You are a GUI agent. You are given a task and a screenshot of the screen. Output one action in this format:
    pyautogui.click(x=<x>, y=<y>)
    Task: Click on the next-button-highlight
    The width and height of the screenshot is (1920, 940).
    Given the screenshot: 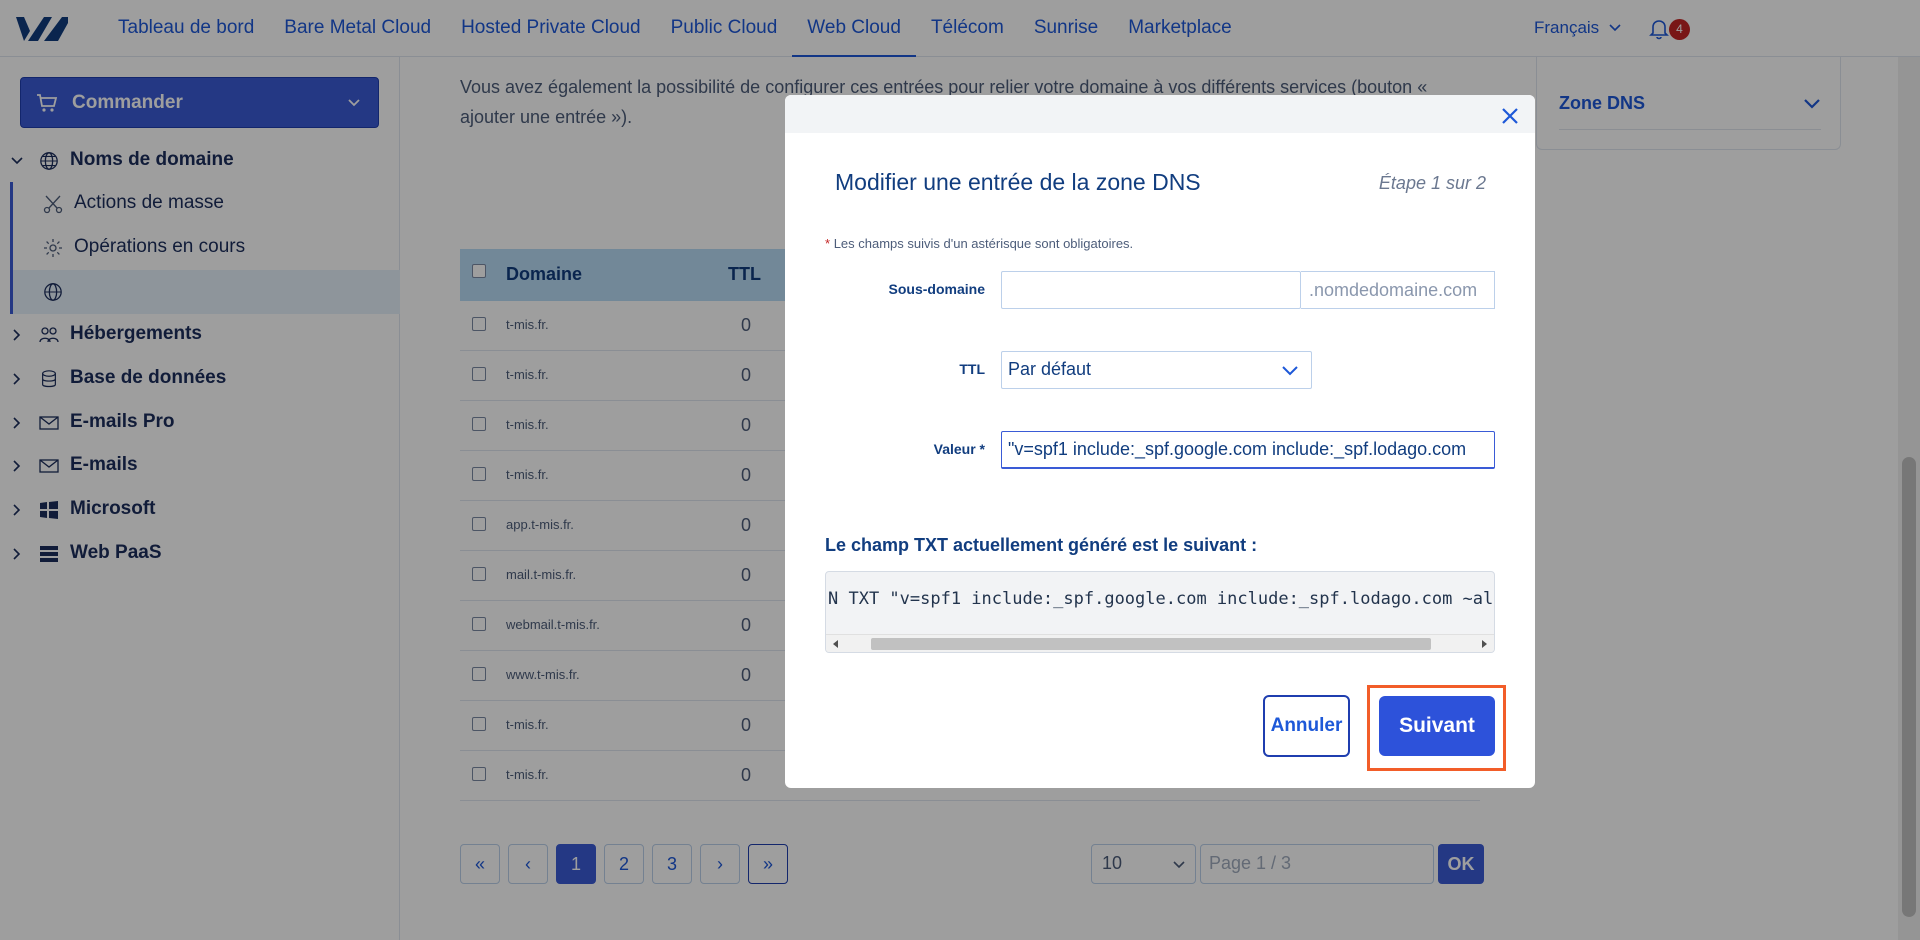 What is the action you would take?
    pyautogui.click(x=1436, y=728)
    